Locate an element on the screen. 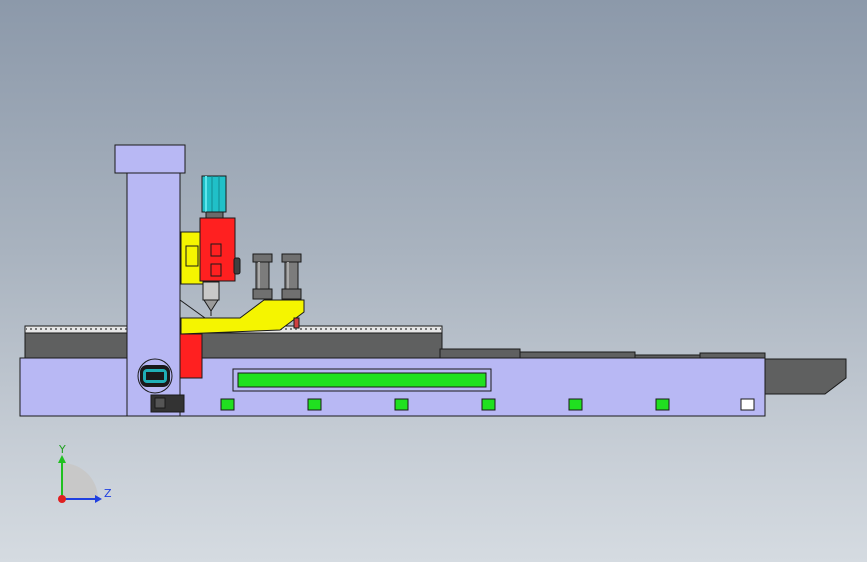 The image size is (867, 562). spindle-tool is located at coordinates (211, 298).